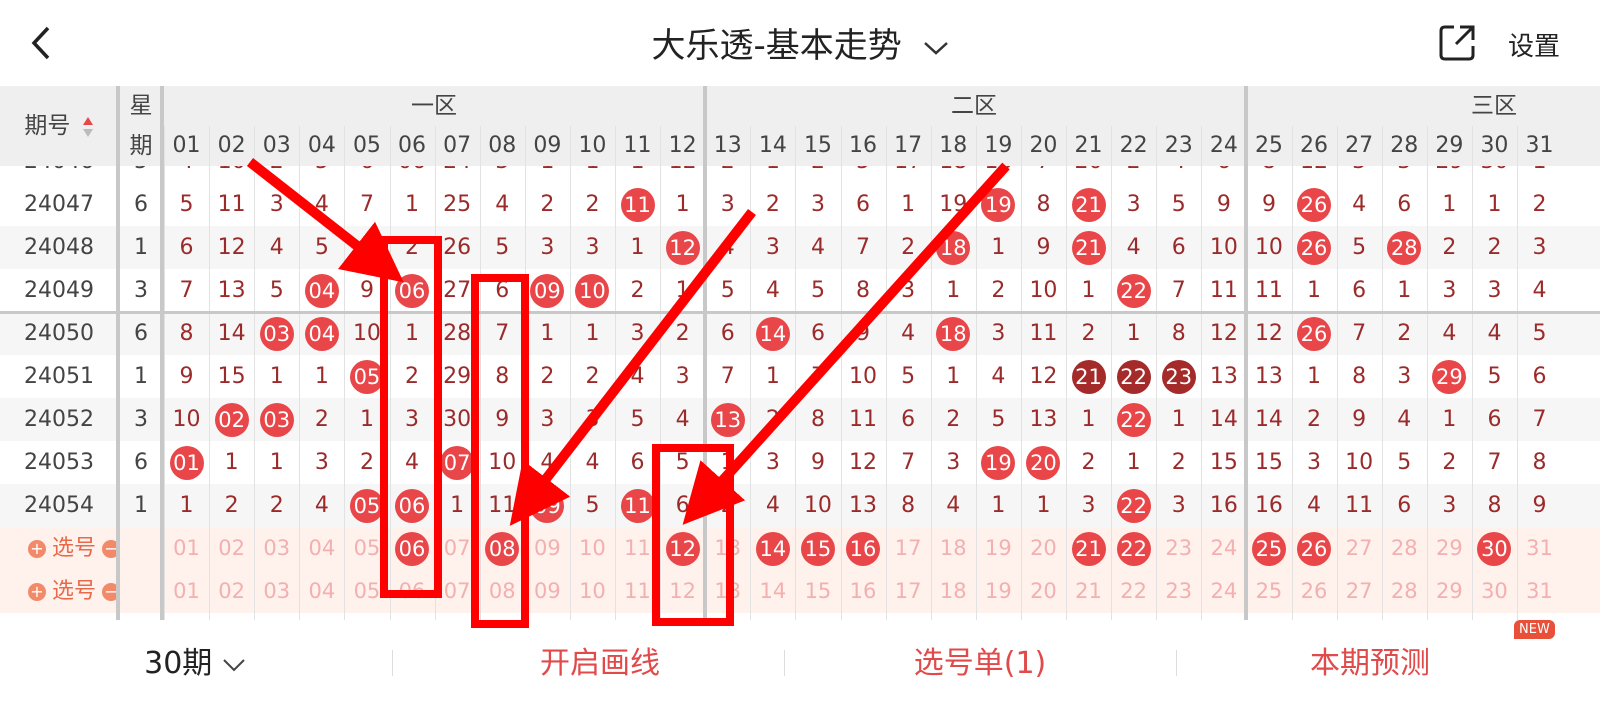 This screenshot has height=720, width=1600. Describe the element at coordinates (141, 462) in the screenshot. I see `weekday: 6` at that location.